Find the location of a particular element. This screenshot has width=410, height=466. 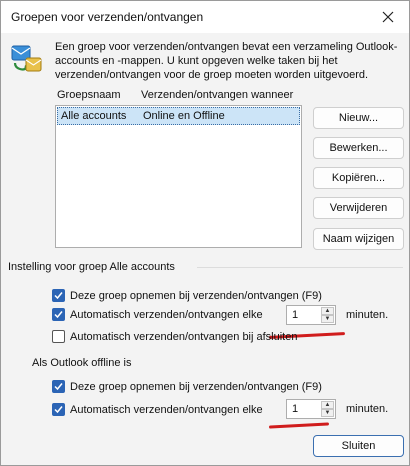

online-auto-row: Automatisch verzenden/ontvangen elke is located at coordinates (157, 314).